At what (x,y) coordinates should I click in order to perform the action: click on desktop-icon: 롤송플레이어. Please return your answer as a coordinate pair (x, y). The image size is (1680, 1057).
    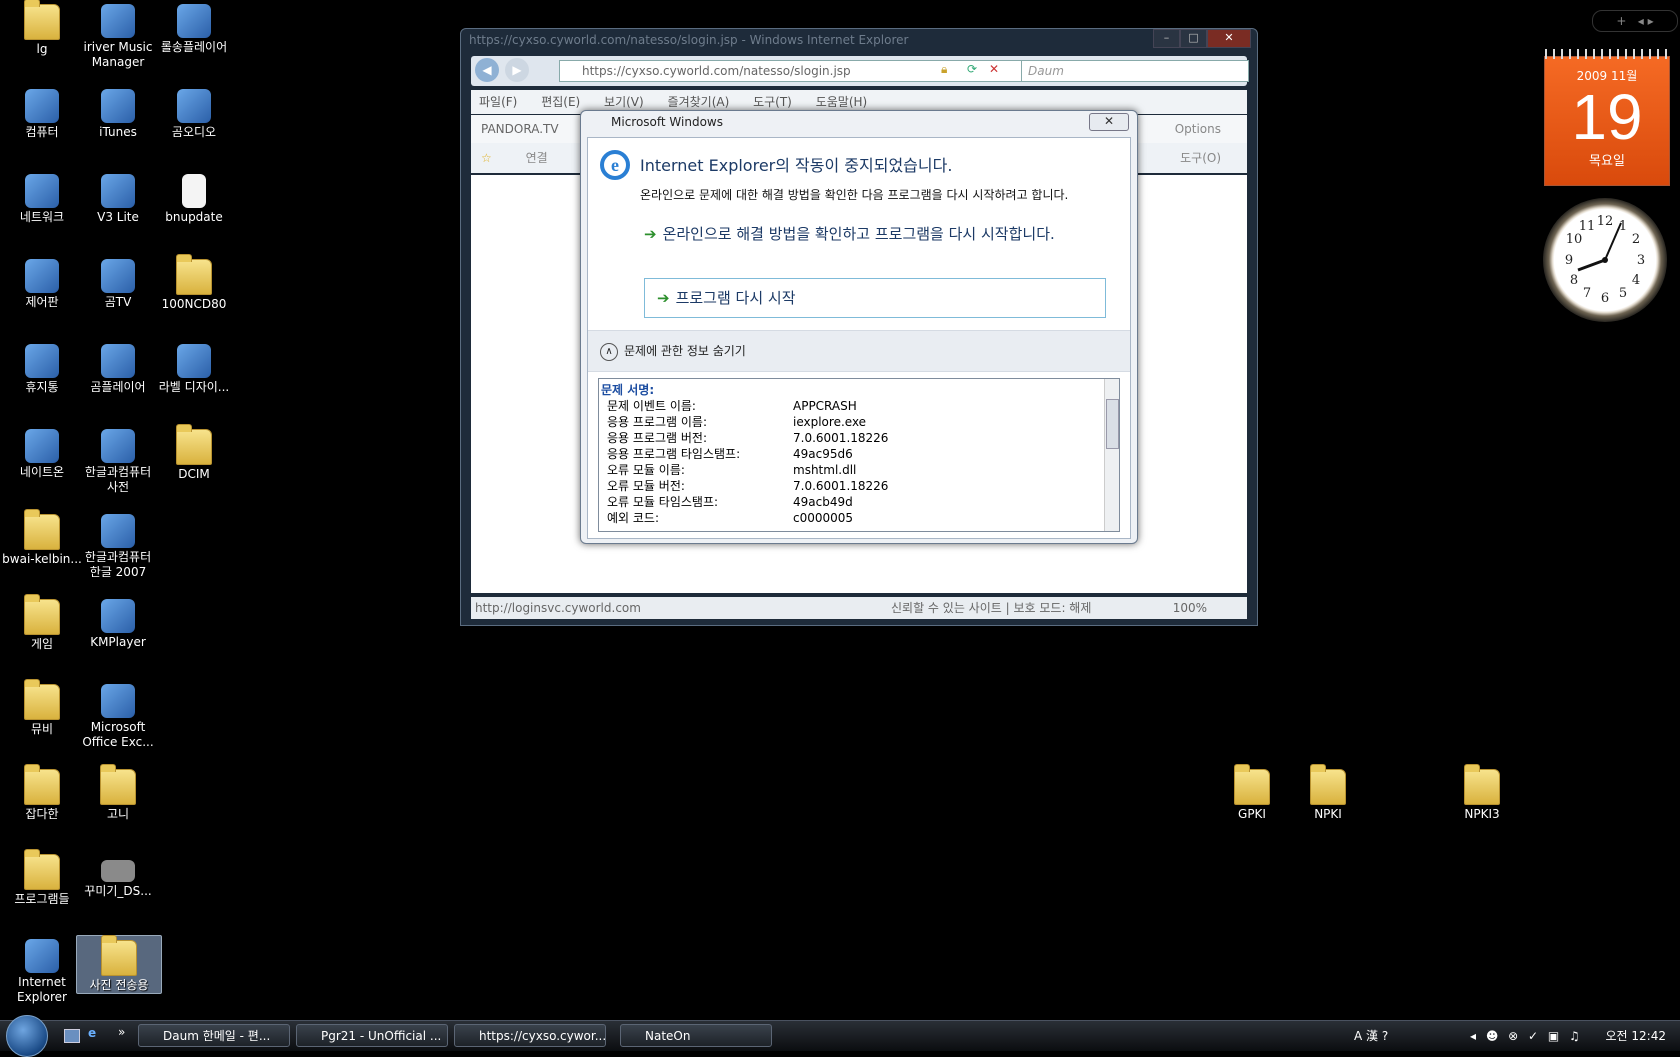
    Looking at the image, I should click on (194, 27).